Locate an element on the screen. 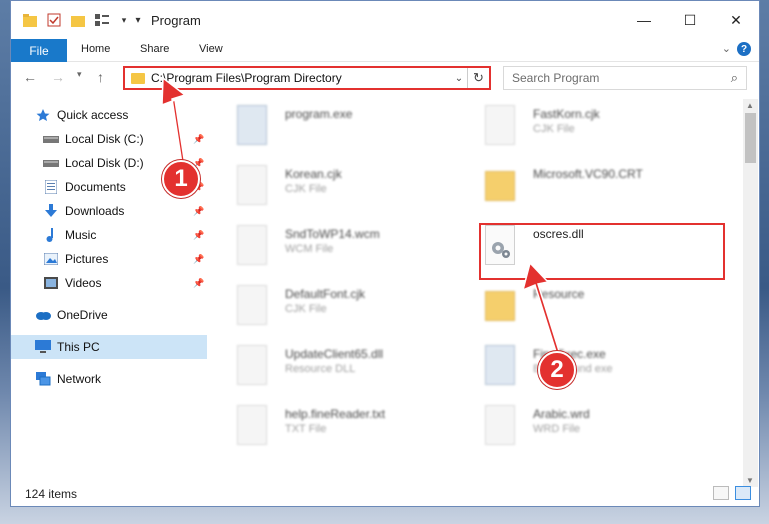 This screenshot has width=769, height=524. list-item: DefaultFont.cjk CJK File is located at coordinates (337, 307).